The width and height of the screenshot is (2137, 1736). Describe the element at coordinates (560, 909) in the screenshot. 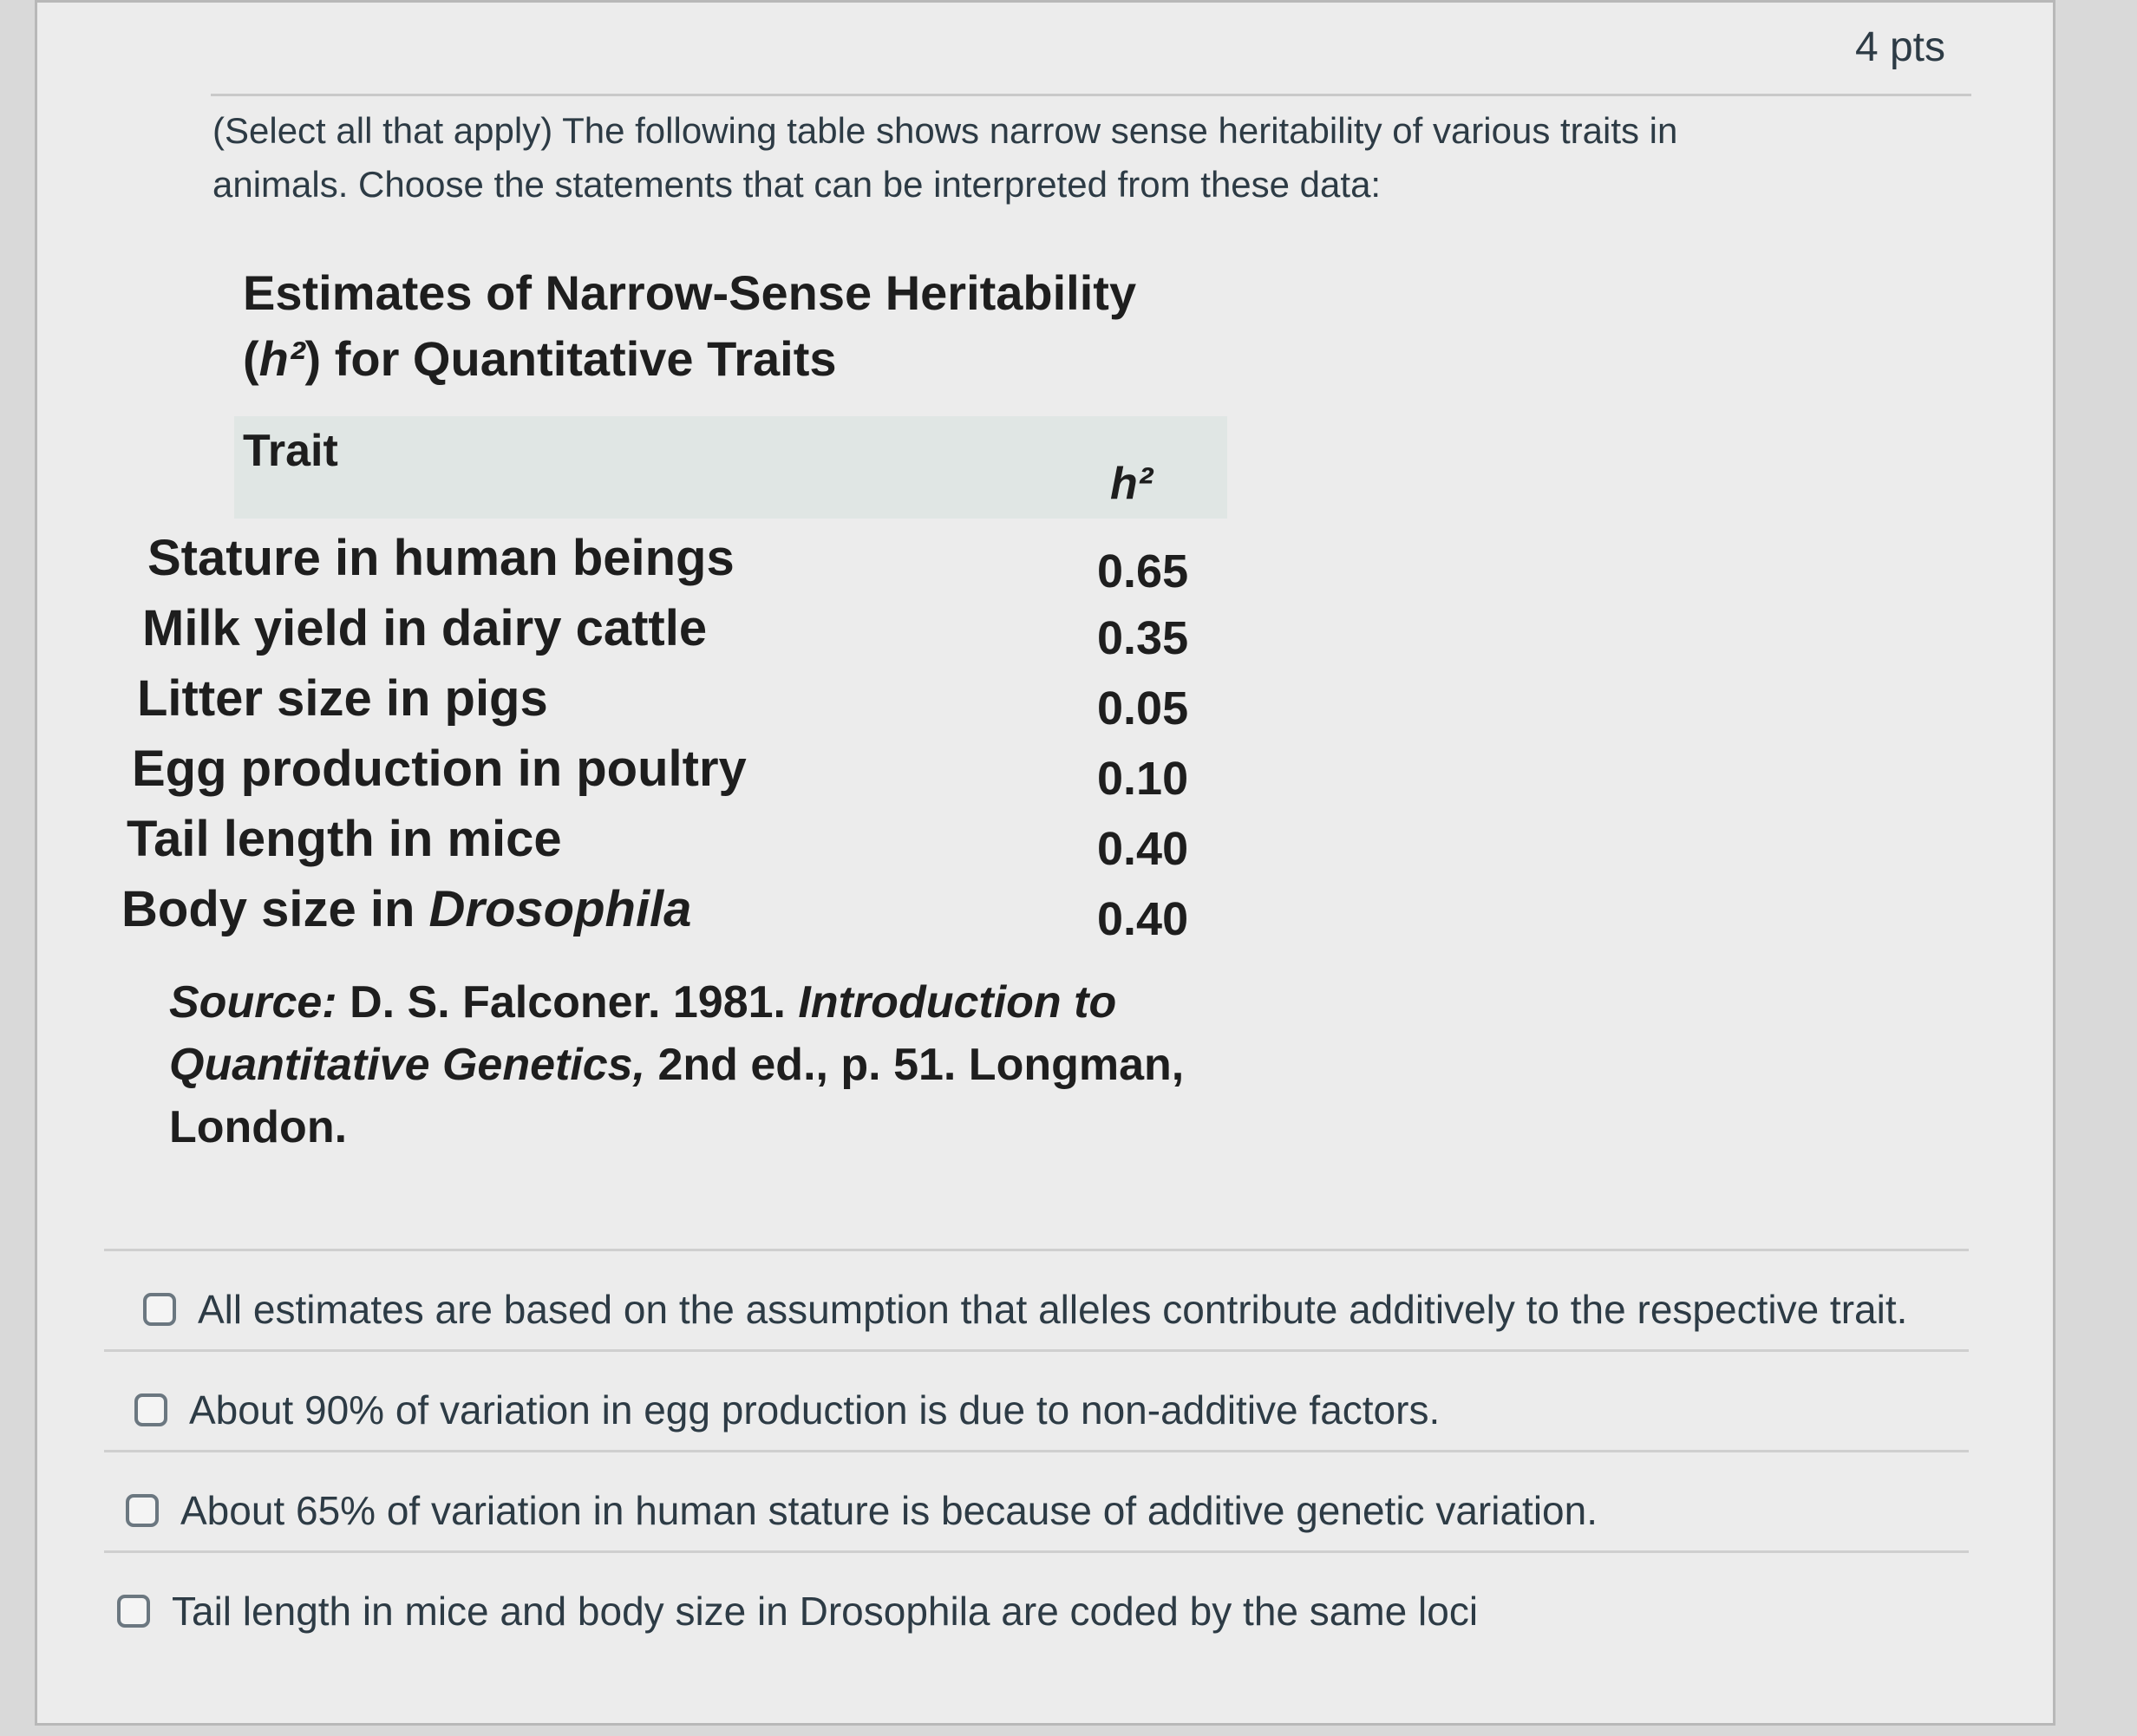

I see `trait-genus: Drosophila` at that location.